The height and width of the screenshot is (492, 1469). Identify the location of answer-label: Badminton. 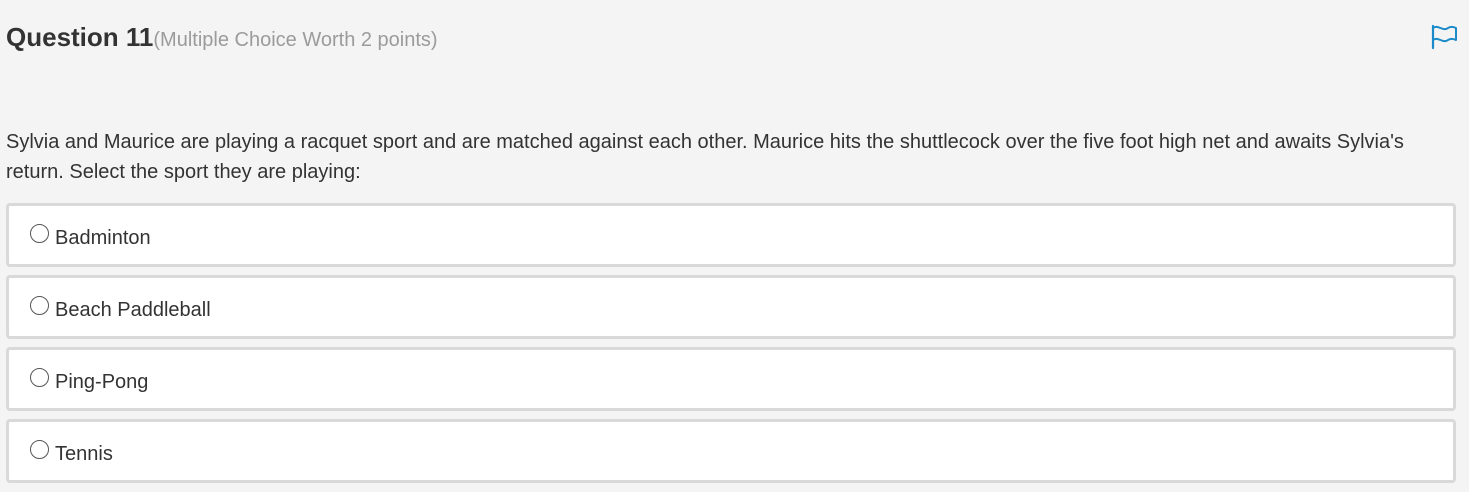
(103, 238).